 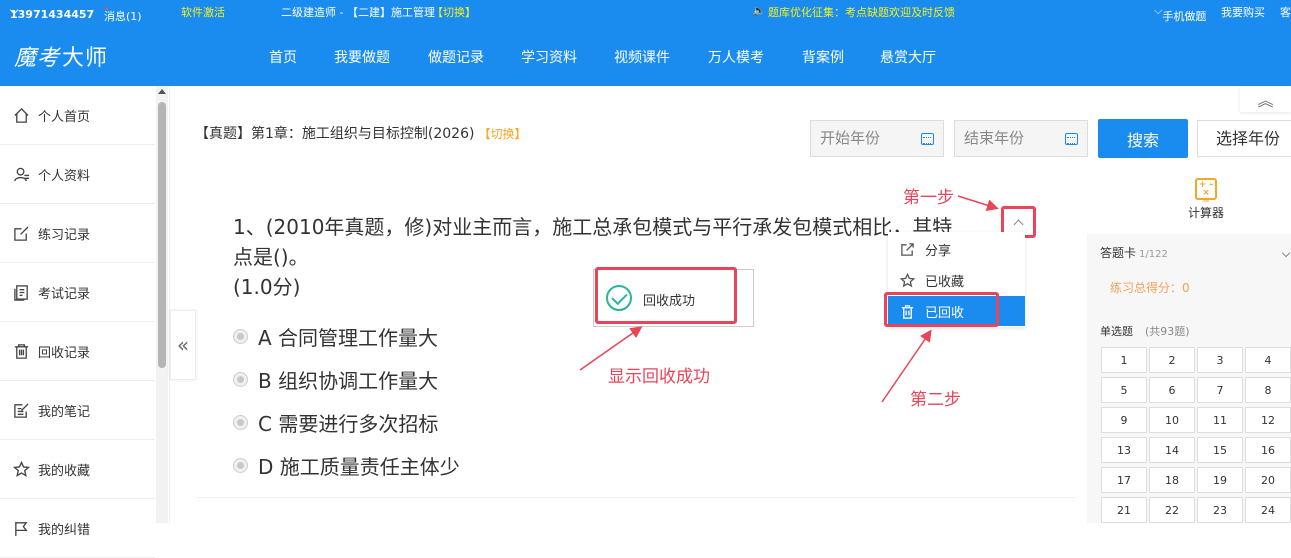 I want to click on question-number-cell: 20, so click(x=1268, y=480).